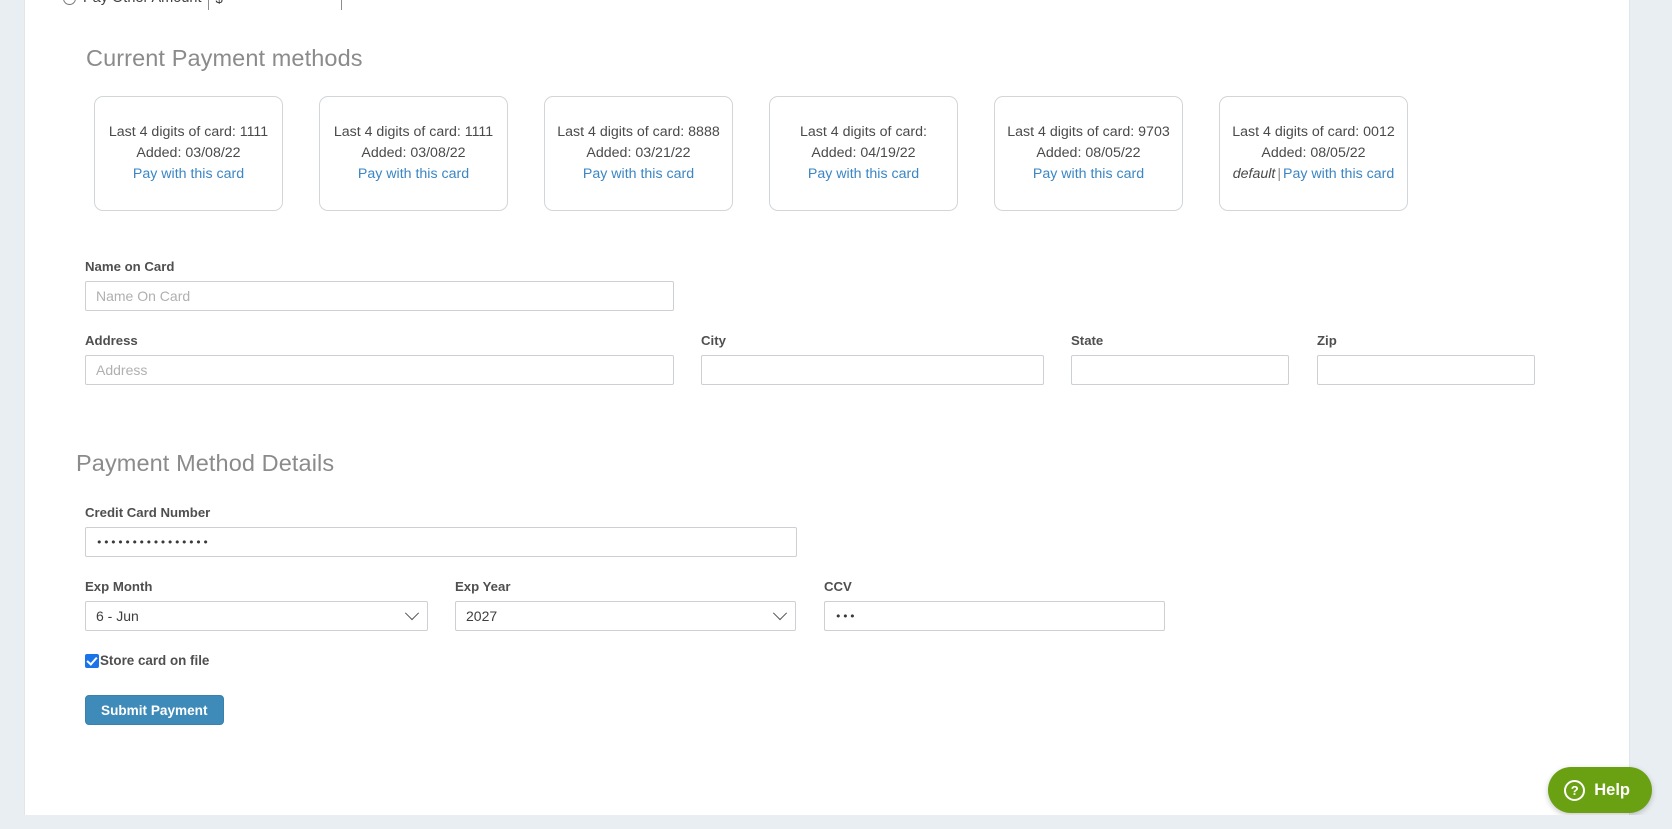 The image size is (1672, 829). Describe the element at coordinates (625, 616) in the screenshot. I see `exp-year-select: 2027` at that location.